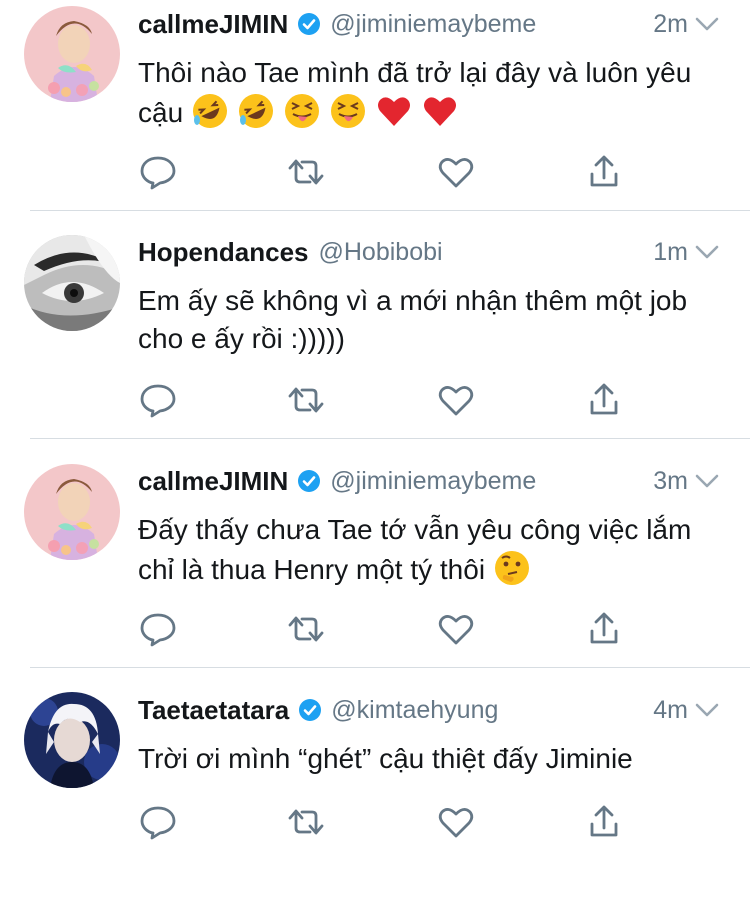 Image resolution: width=750 pixels, height=903 pixels. I want to click on timestamp: 3m, so click(670, 481).